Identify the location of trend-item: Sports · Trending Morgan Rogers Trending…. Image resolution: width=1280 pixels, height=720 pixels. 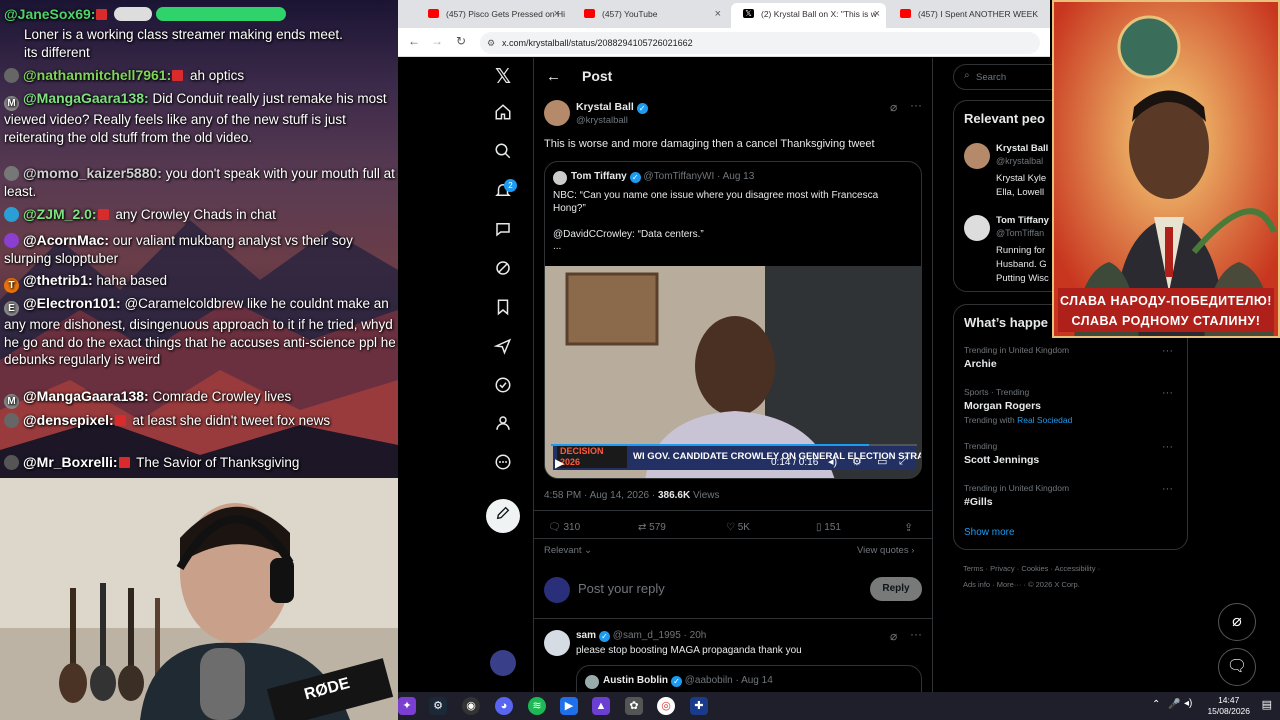
(1071, 406).